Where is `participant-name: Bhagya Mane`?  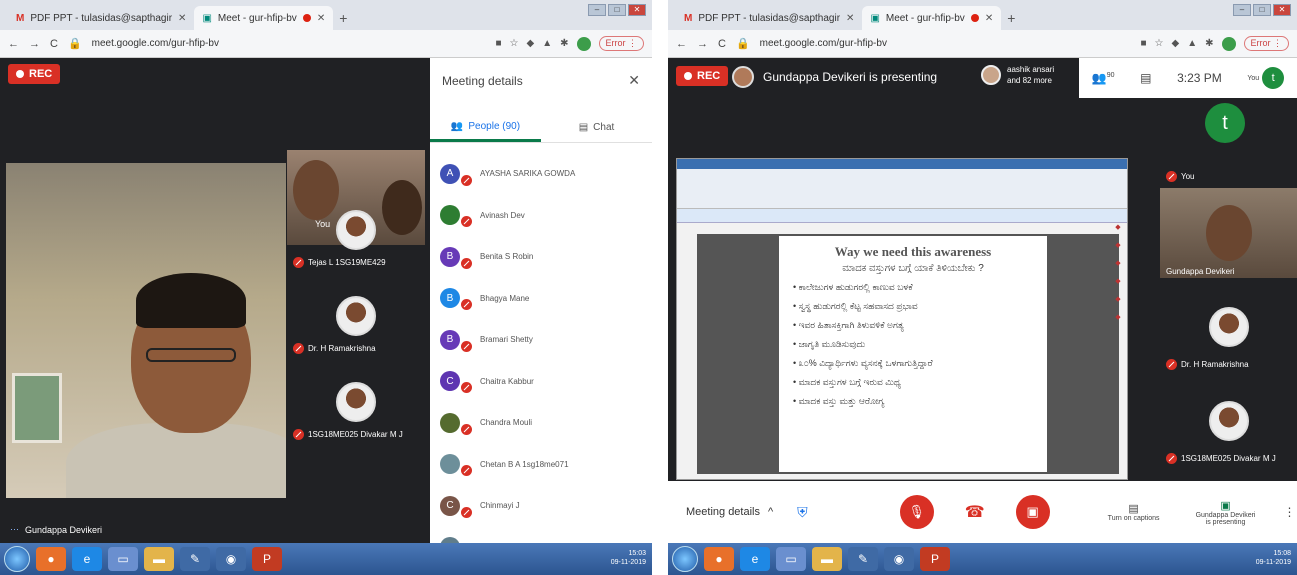
participant-name: Bhagya Mane is located at coordinates (505, 298).